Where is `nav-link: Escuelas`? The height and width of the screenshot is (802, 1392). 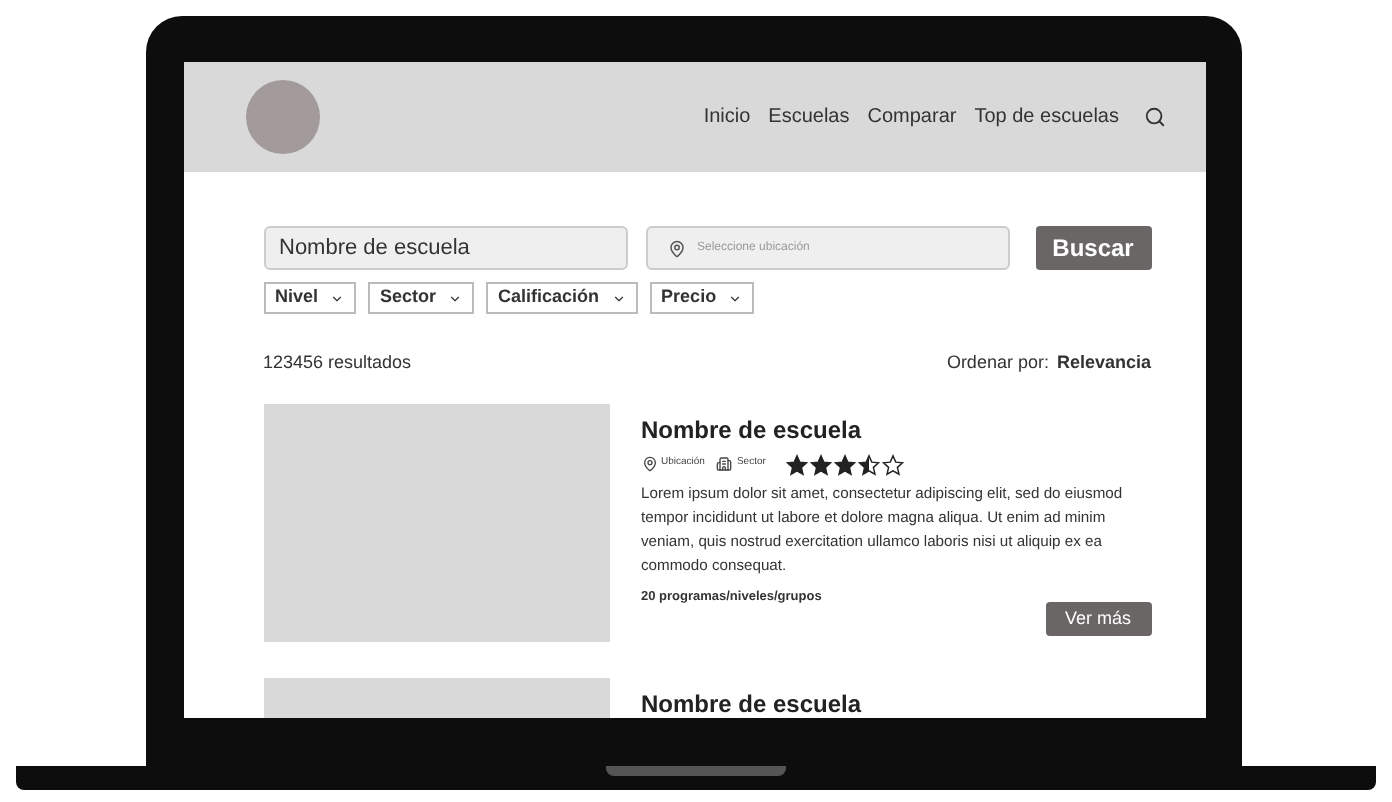
nav-link: Escuelas is located at coordinates (809, 117).